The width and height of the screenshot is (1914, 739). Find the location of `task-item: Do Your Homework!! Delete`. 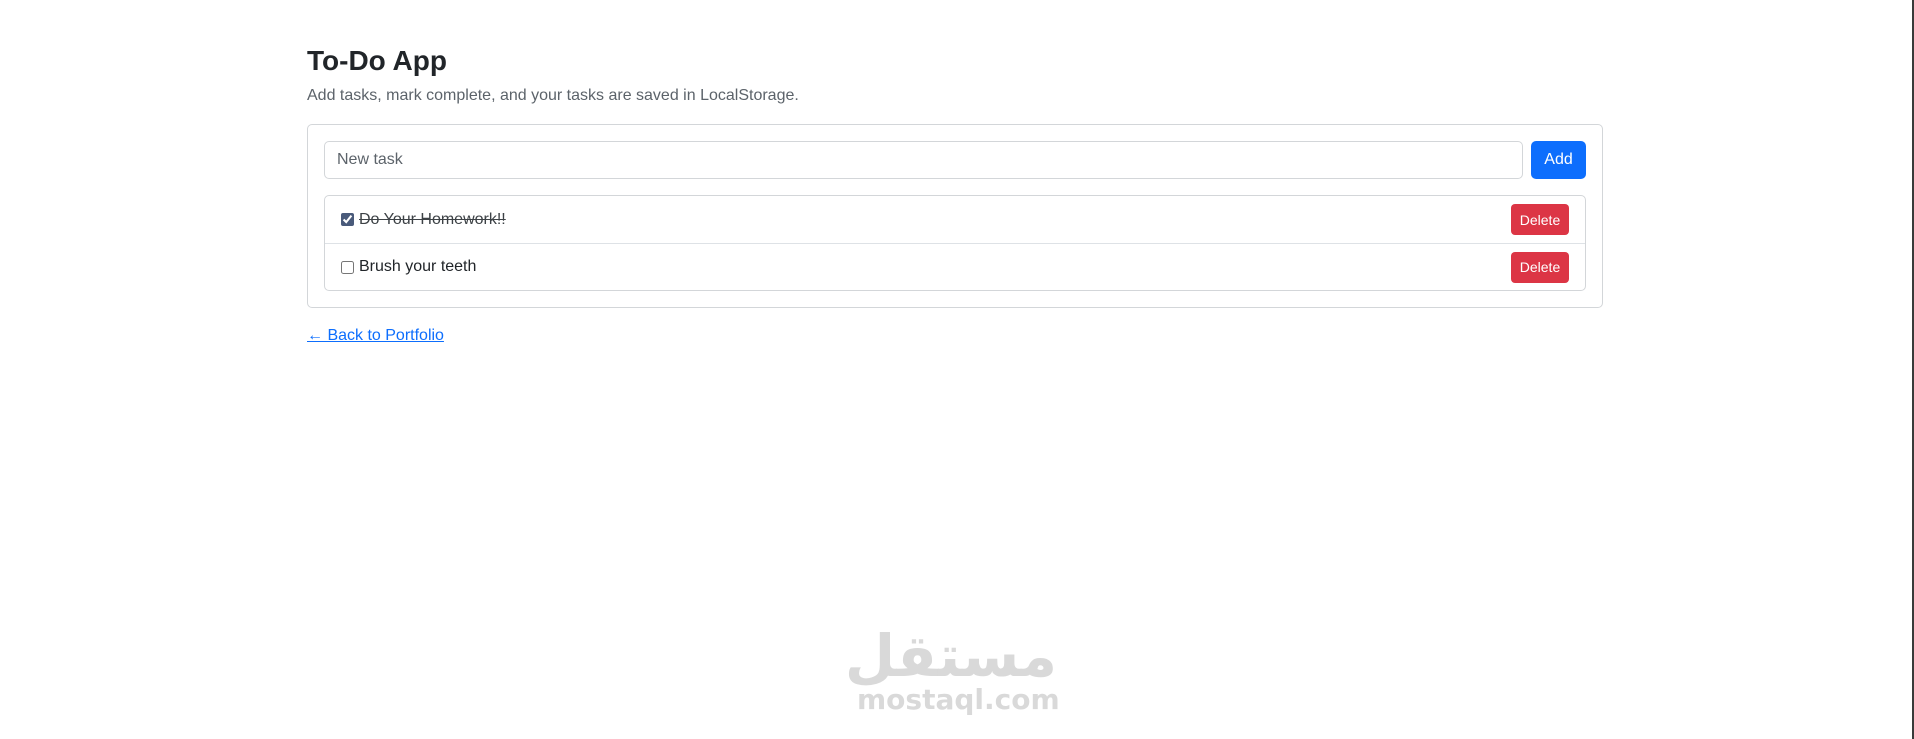

task-item: Do Your Homework!! Delete is located at coordinates (955, 219).